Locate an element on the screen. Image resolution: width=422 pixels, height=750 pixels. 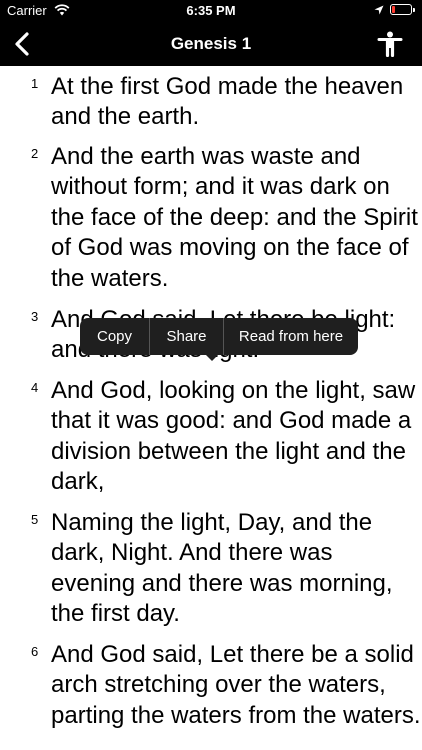
accessibility-icon is located at coordinates (390, 44).